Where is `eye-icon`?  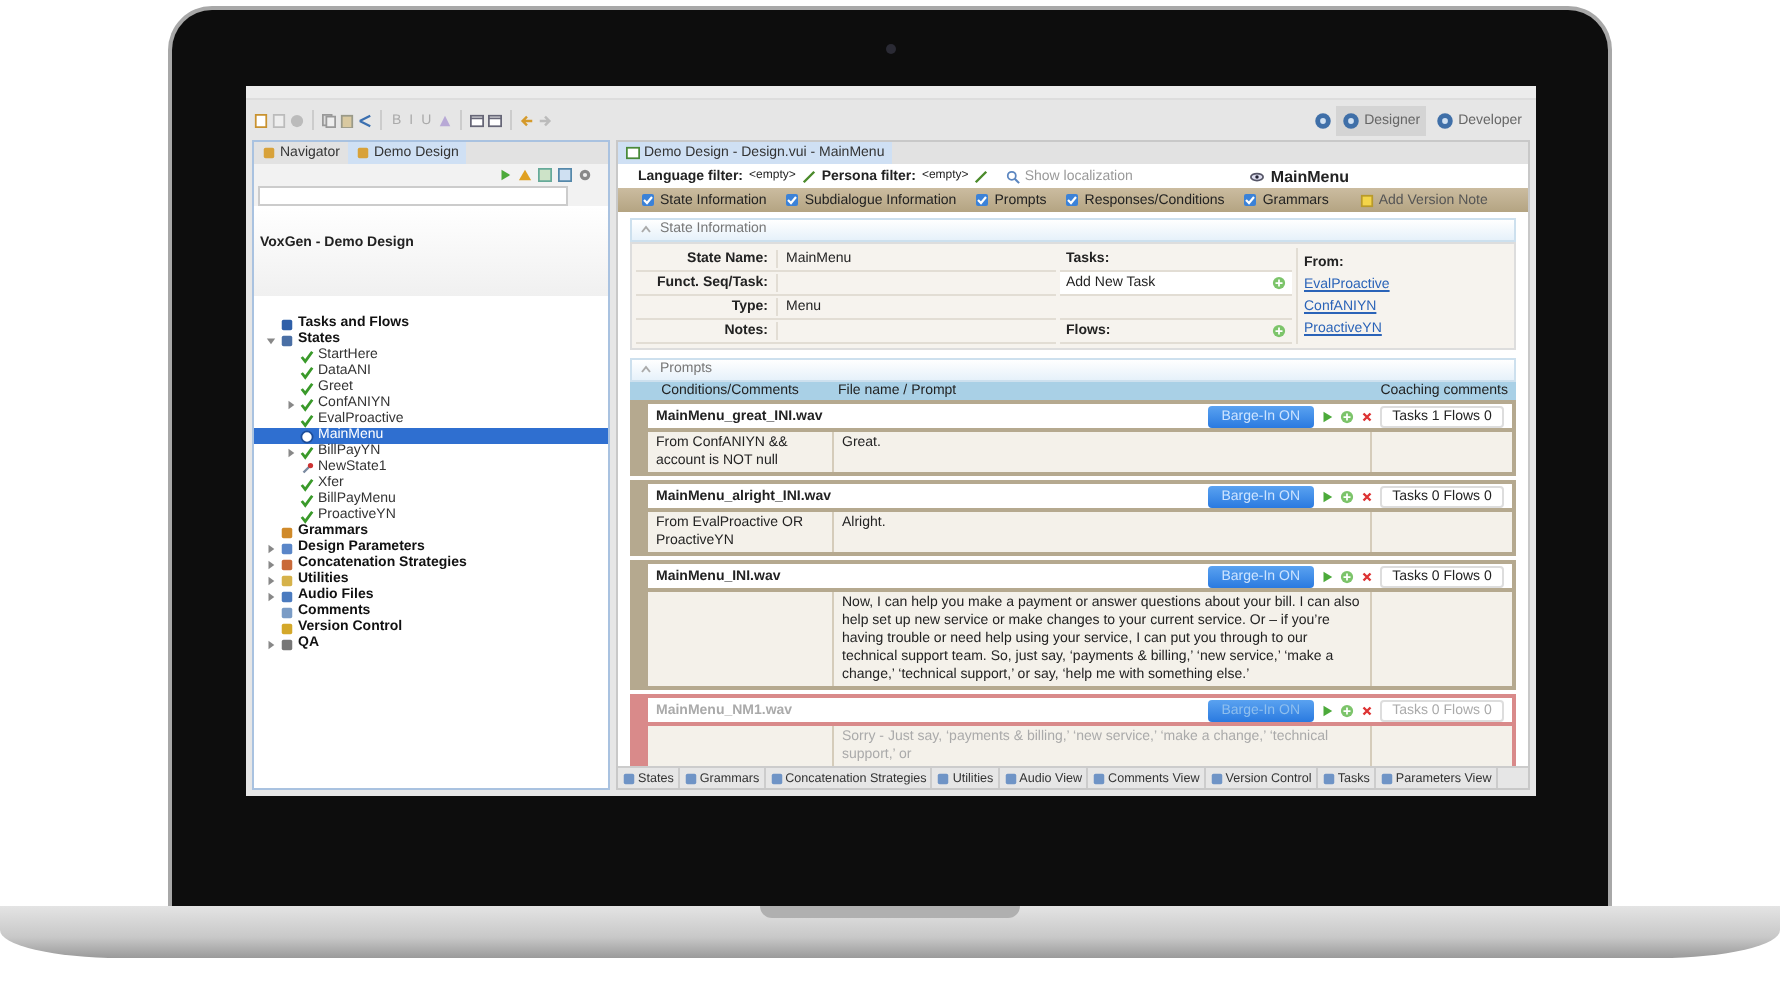 eye-icon is located at coordinates (1257, 176).